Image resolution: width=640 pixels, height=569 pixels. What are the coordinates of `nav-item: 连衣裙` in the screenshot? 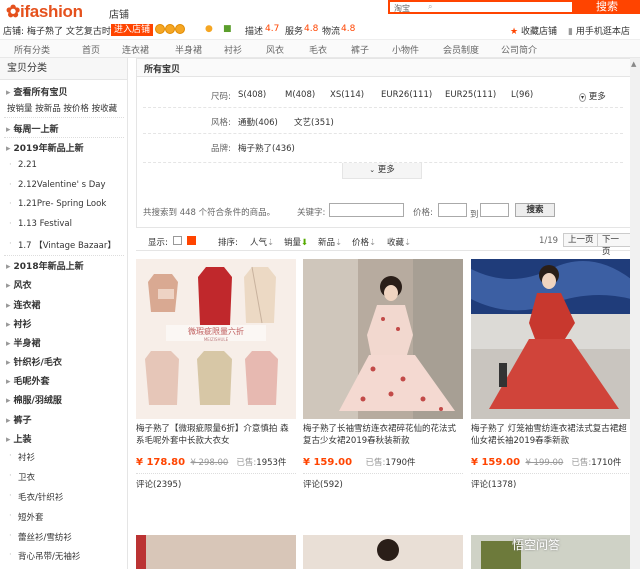 It's located at (135, 49).